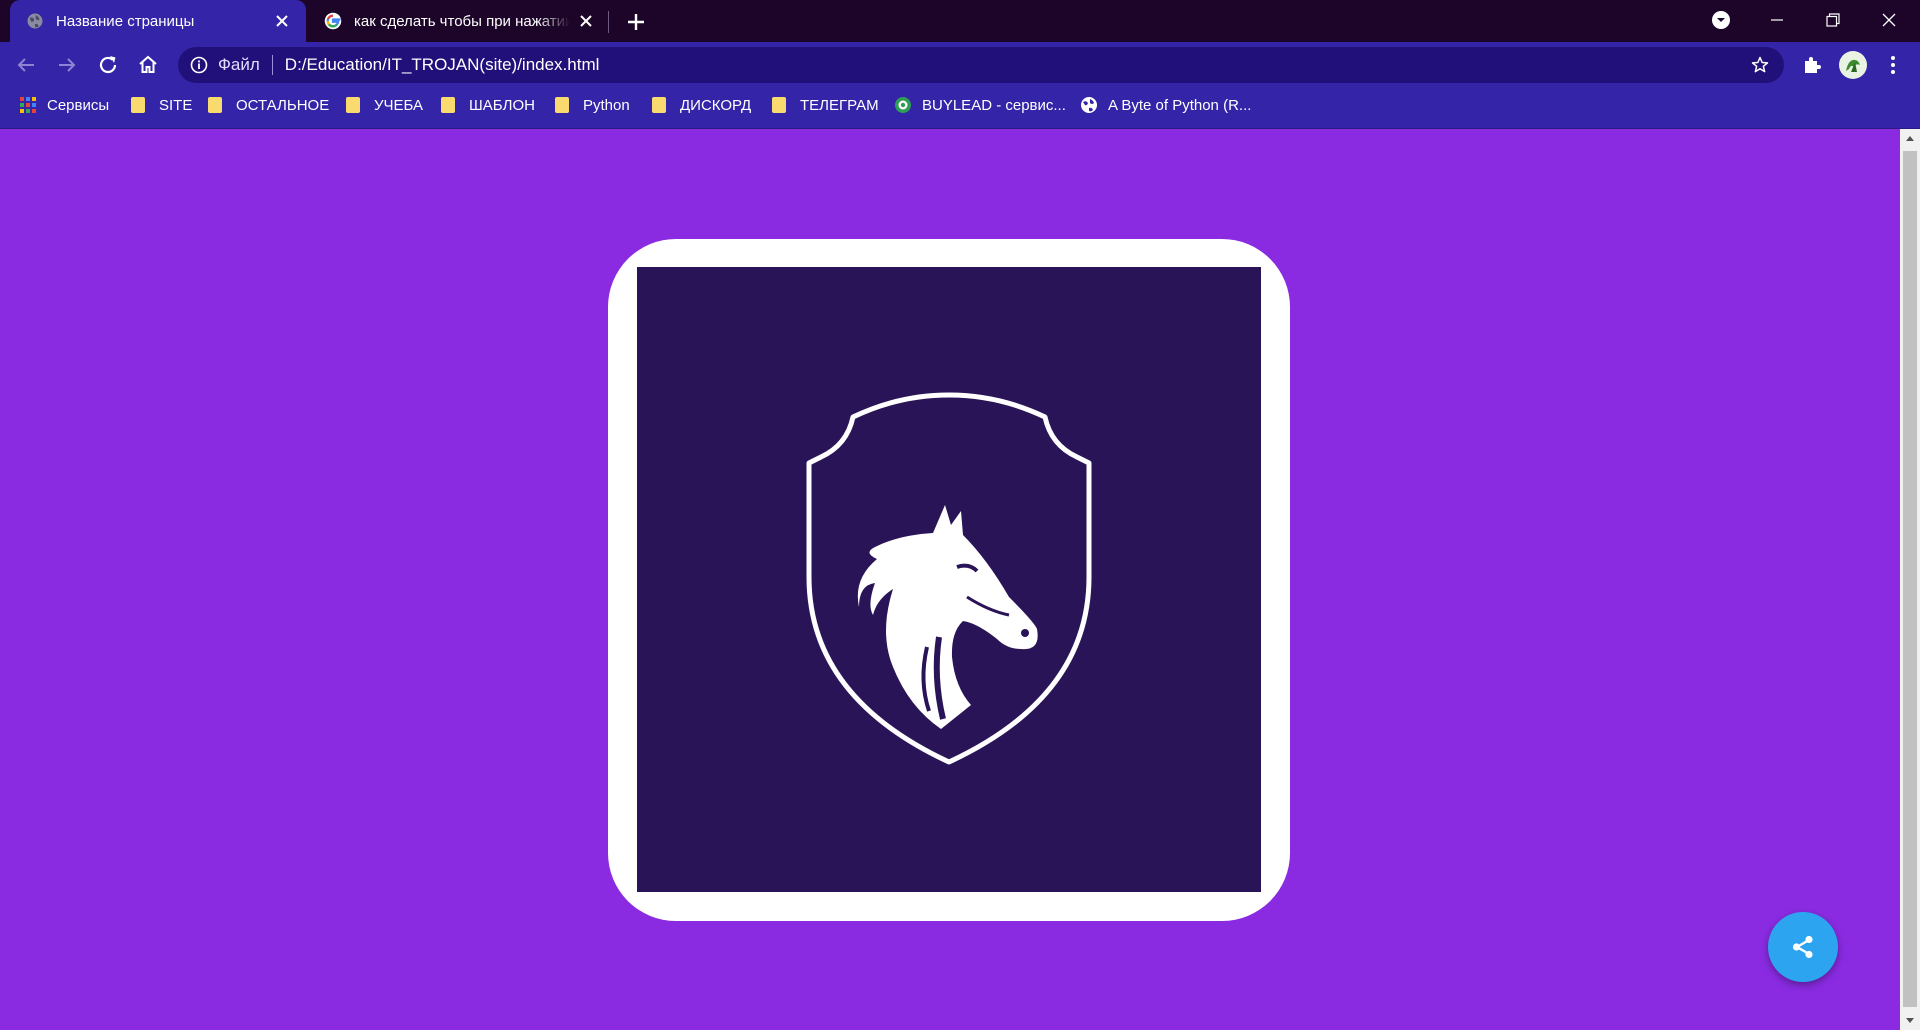  What do you see at coordinates (1910, 139) in the screenshot?
I see `scroll-up-arrow-icon` at bounding box center [1910, 139].